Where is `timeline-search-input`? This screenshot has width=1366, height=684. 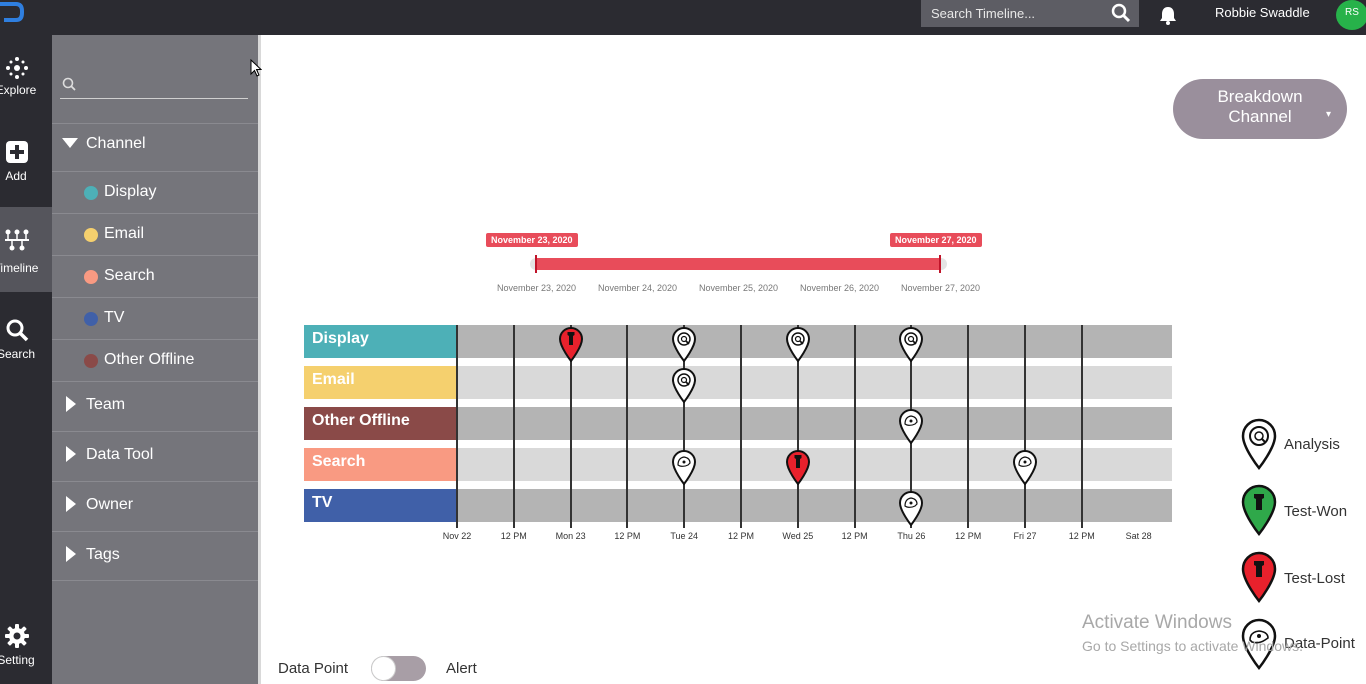 timeline-search-input is located at coordinates (1016, 13).